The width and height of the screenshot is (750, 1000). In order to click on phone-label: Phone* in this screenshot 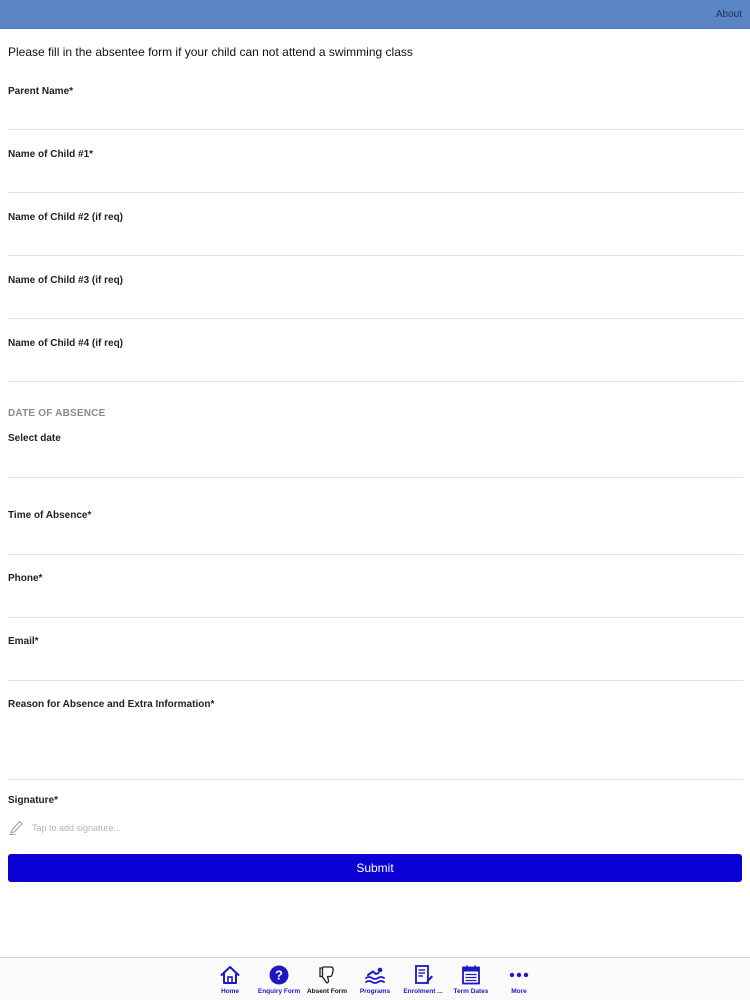, I will do `click(25, 578)`.